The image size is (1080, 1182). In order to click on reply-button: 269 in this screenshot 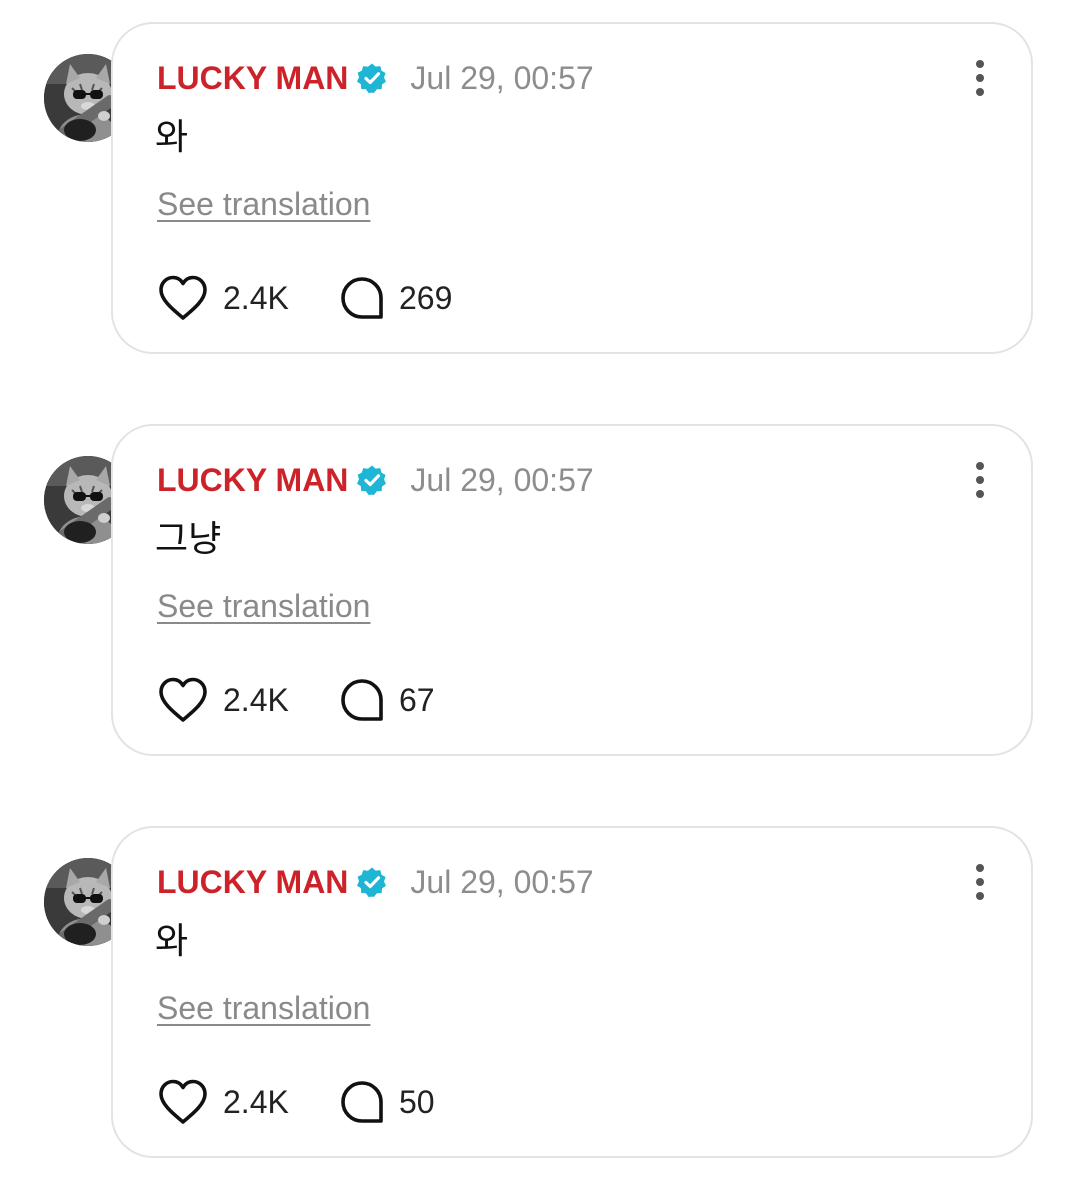, I will do `click(395, 298)`.